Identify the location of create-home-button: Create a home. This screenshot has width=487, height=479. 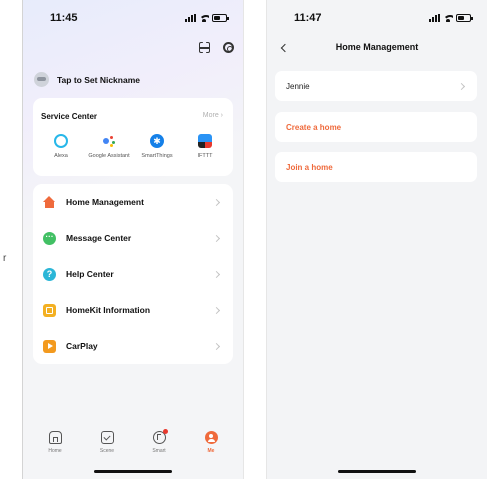
(376, 127).